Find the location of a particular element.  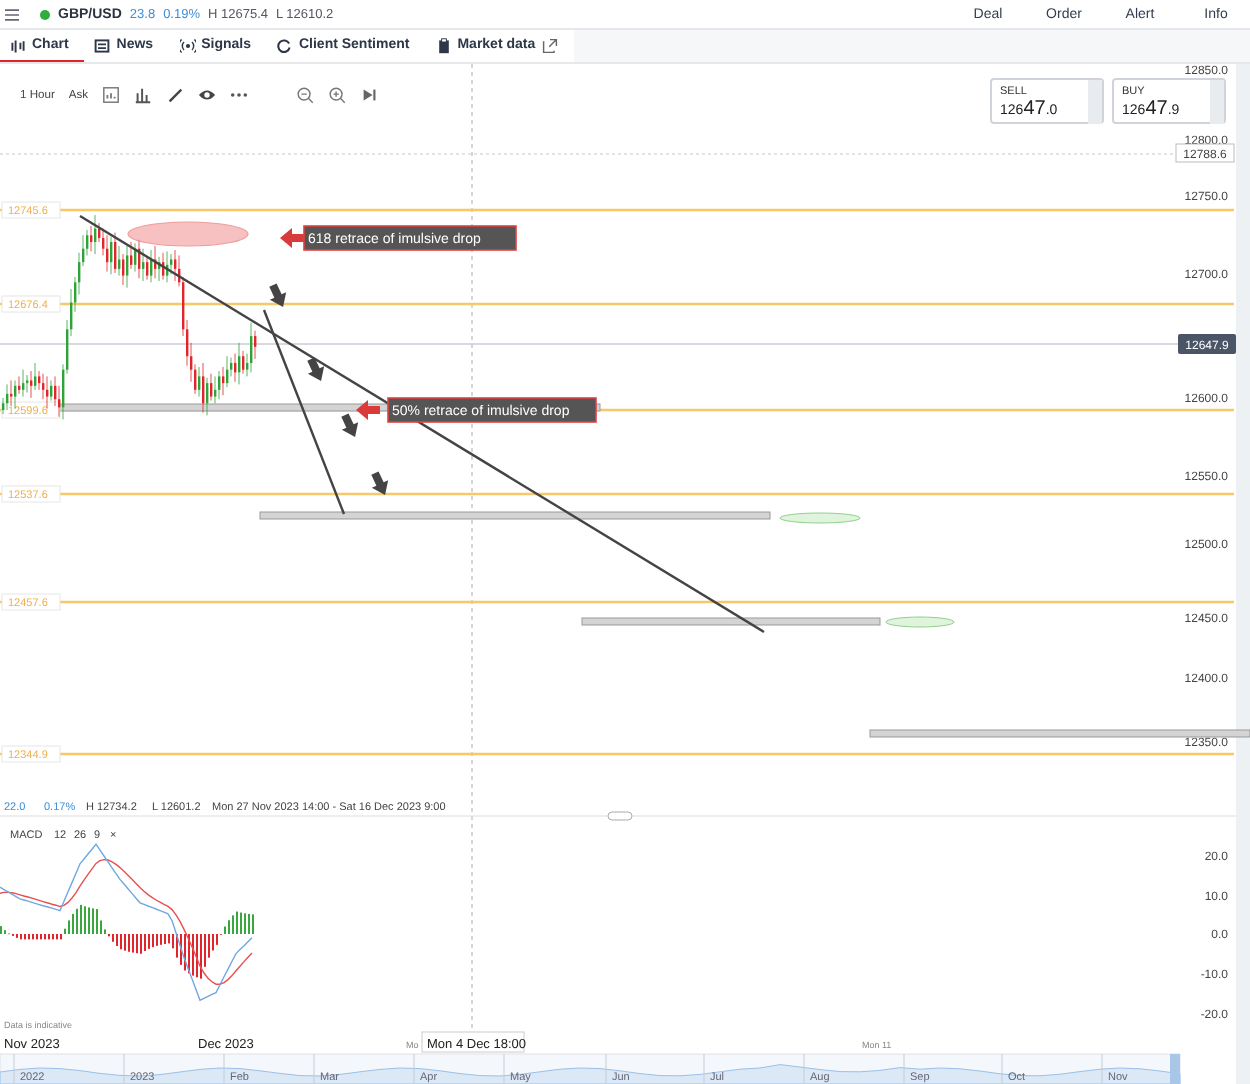

resize-handle is located at coordinates (620, 816).